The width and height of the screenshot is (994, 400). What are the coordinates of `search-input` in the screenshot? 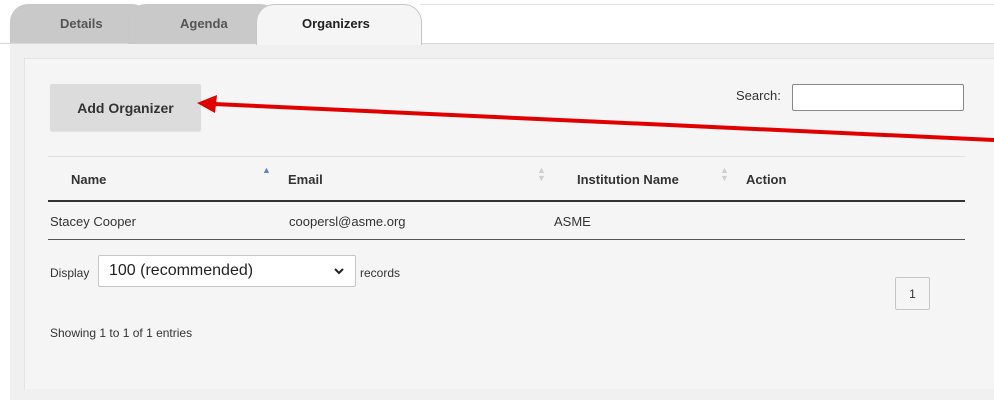 It's located at (878, 97).